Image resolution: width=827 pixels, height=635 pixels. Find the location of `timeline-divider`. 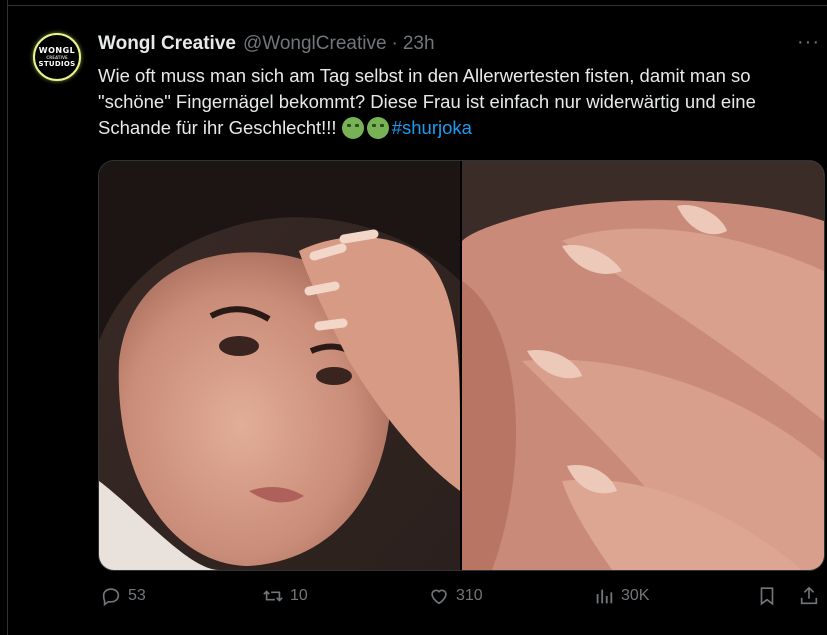

timeline-divider is located at coordinates (7, 317).